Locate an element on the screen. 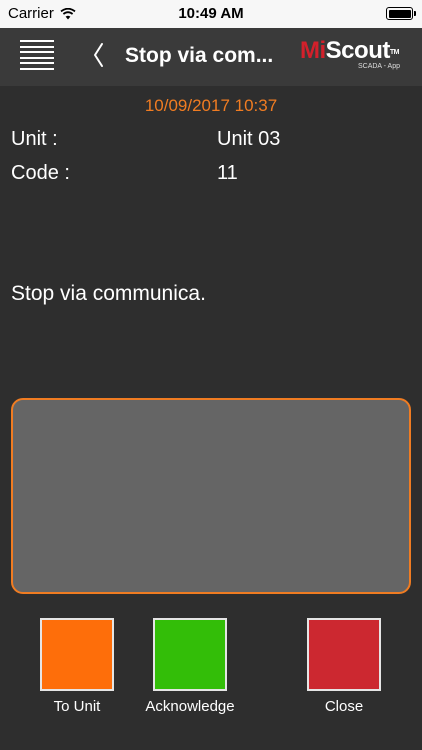  logo-wordmark: MiScoutTM is located at coordinates (352, 51).